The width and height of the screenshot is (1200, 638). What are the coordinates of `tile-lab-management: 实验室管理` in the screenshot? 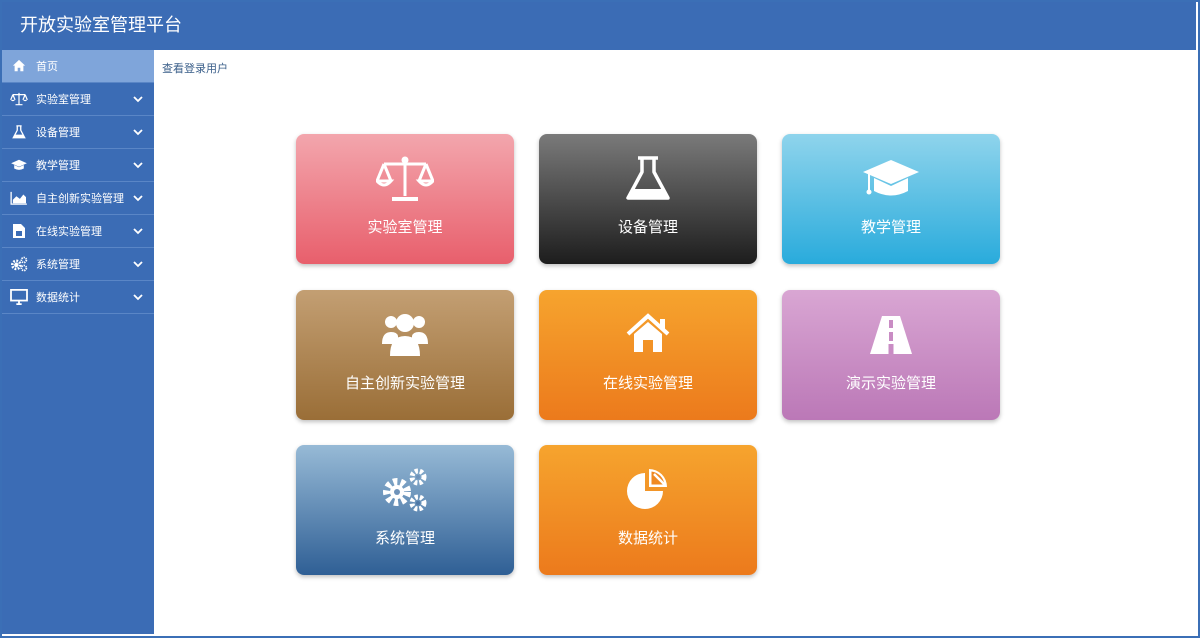 It's located at (405, 199).